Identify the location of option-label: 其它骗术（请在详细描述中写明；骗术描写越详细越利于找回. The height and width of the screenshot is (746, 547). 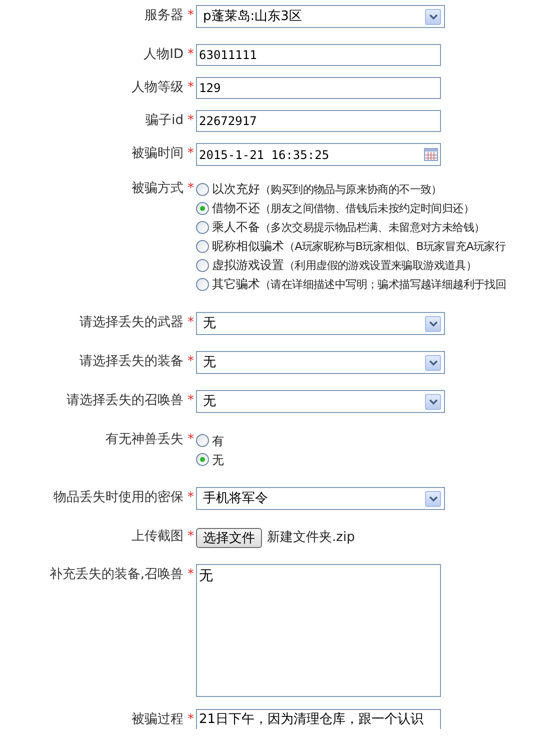
(359, 285).